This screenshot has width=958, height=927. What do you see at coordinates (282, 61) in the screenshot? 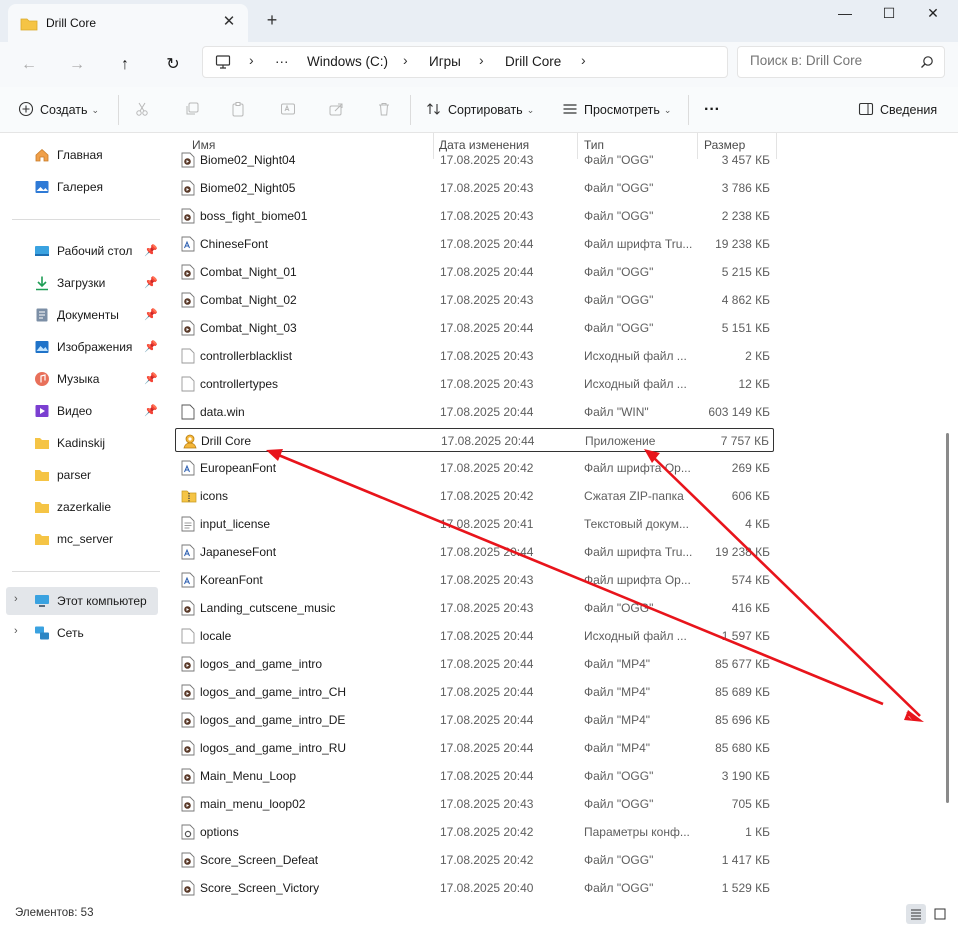
I see `breadcrumb-ellipsis: ···` at bounding box center [282, 61].